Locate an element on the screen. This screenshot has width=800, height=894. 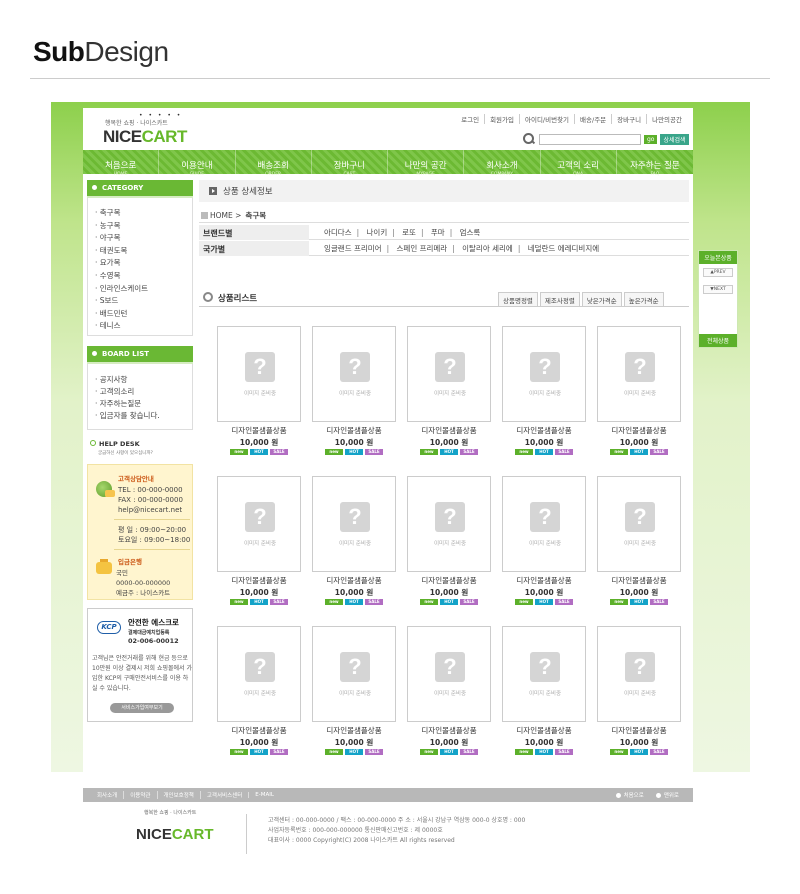
brand-option: 엄스록 is located at coordinates (470, 232).